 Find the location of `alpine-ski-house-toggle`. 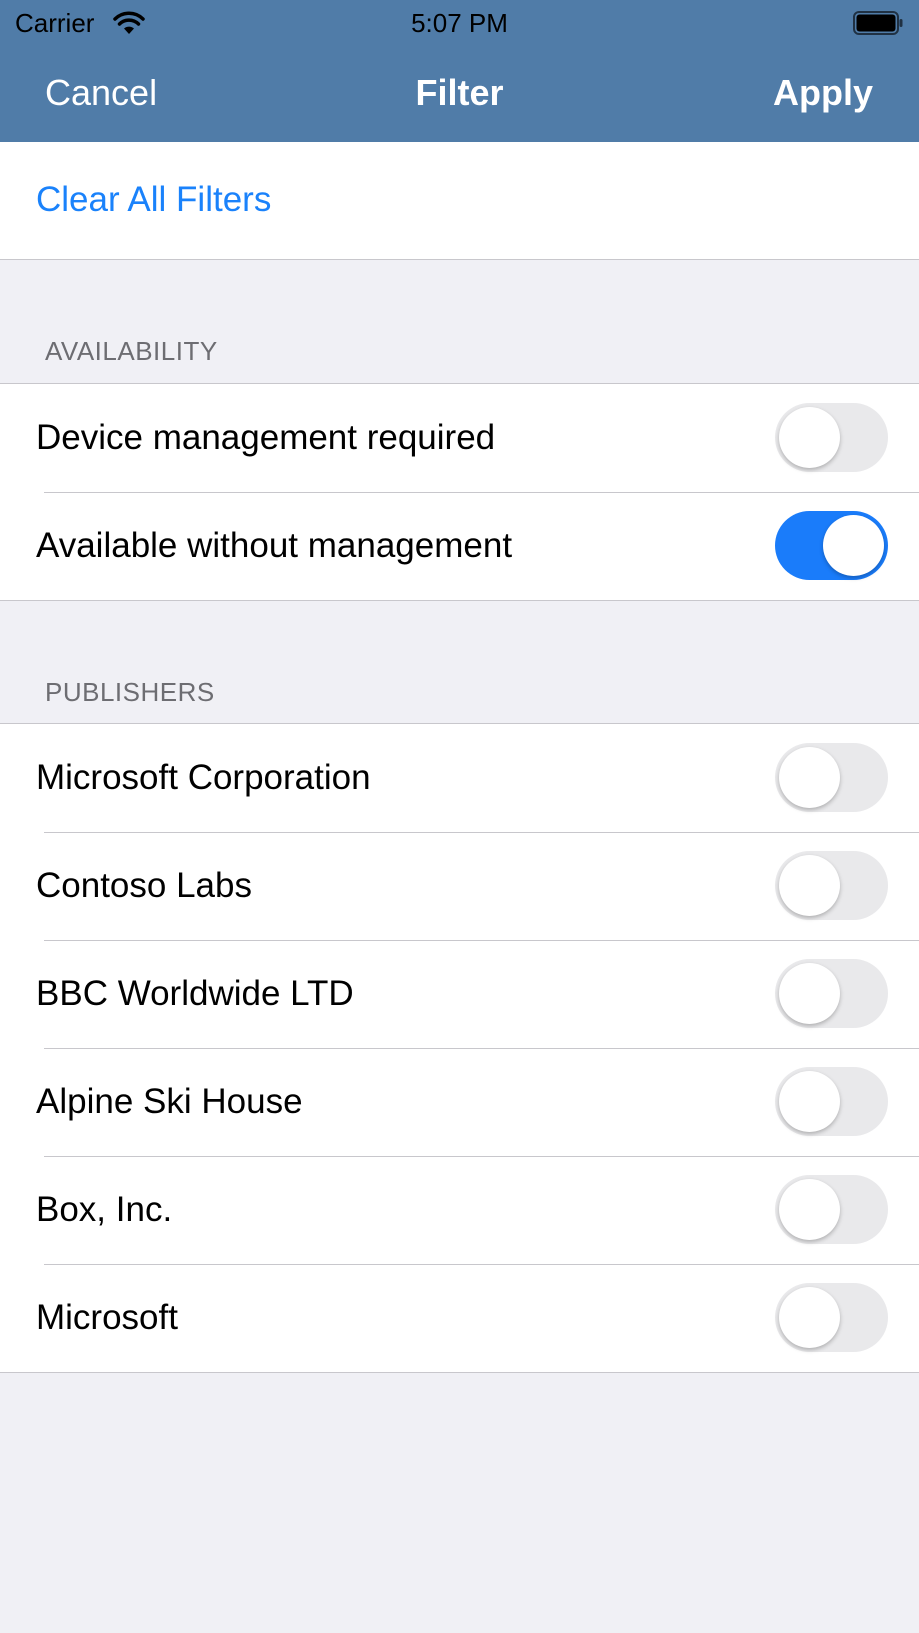

alpine-ski-house-toggle is located at coordinates (831, 1101).